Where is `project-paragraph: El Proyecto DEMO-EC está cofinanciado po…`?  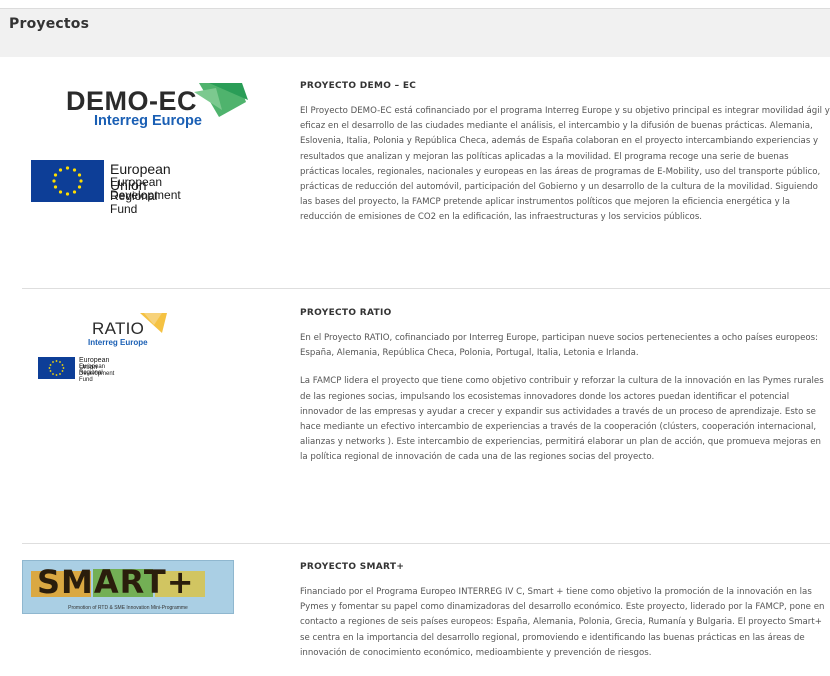 project-paragraph: El Proyecto DEMO-EC está cofinanciado po… is located at coordinates (565, 164).